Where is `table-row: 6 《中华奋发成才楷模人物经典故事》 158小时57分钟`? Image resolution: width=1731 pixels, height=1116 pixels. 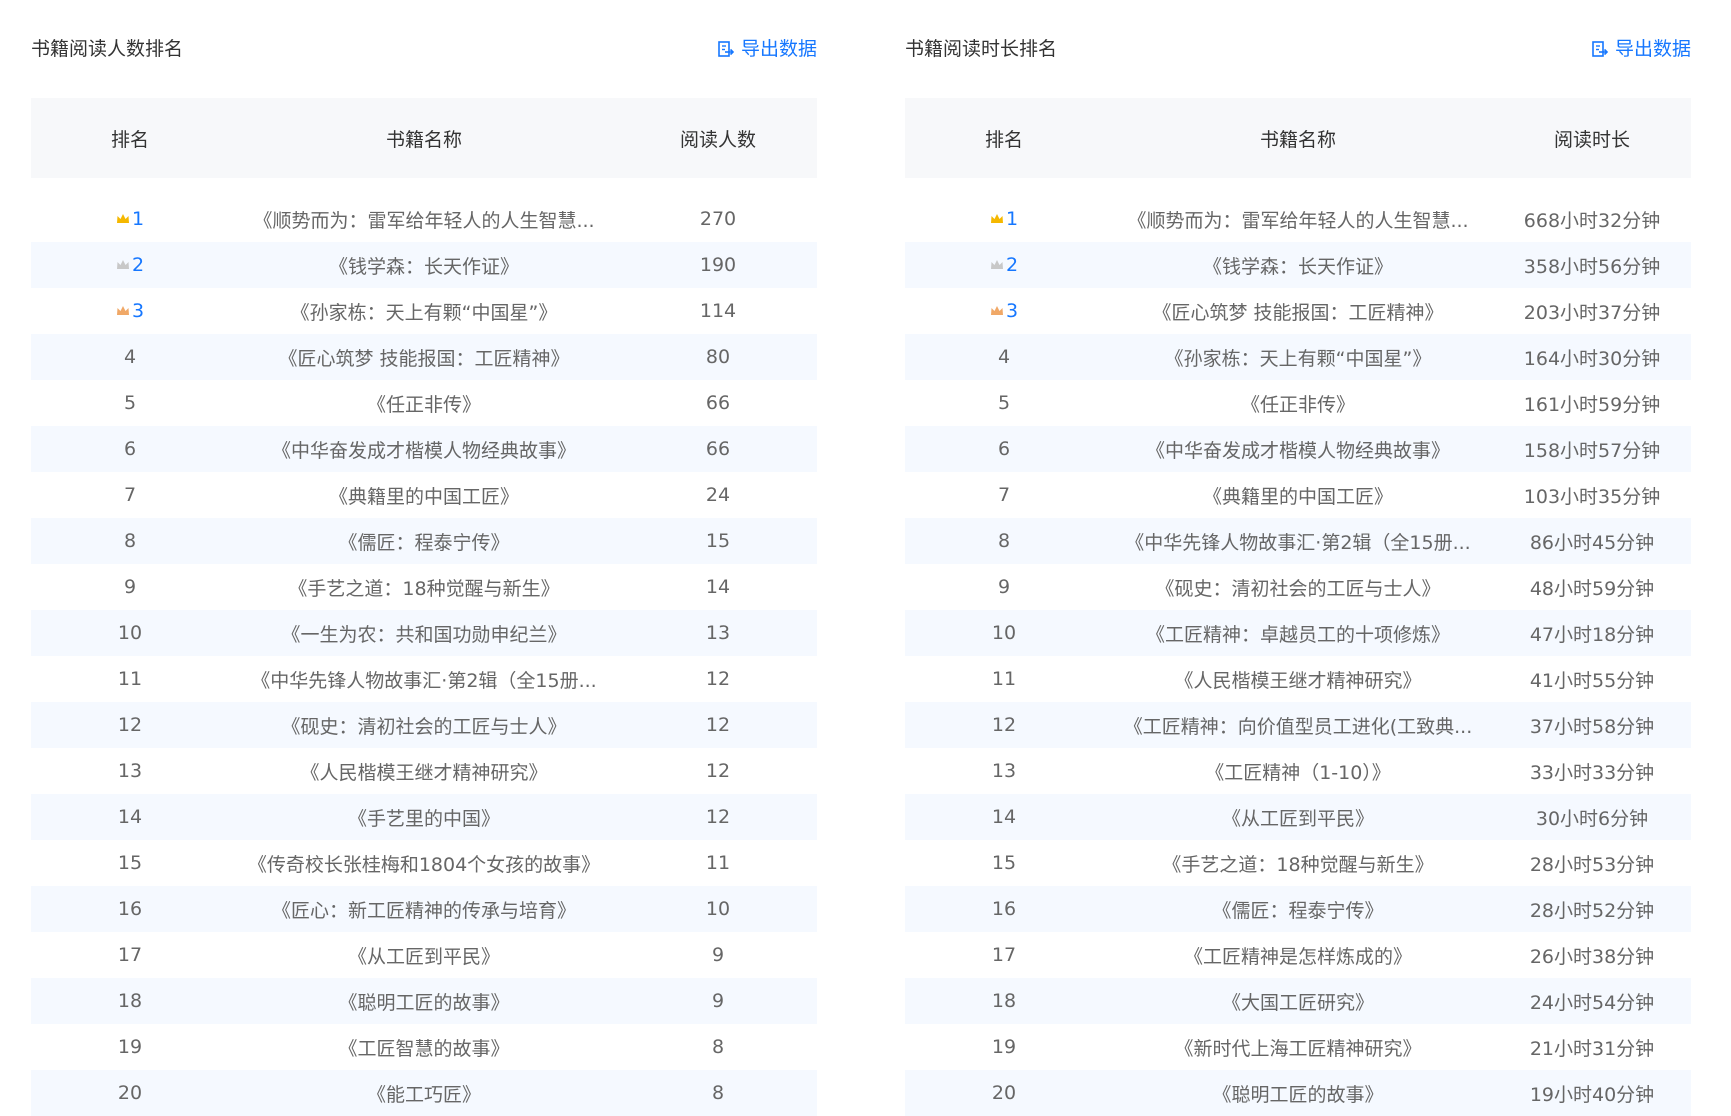
table-row: 6 《中华奋发成才楷模人物经典故事》 158小时57分钟 is located at coordinates (1298, 449).